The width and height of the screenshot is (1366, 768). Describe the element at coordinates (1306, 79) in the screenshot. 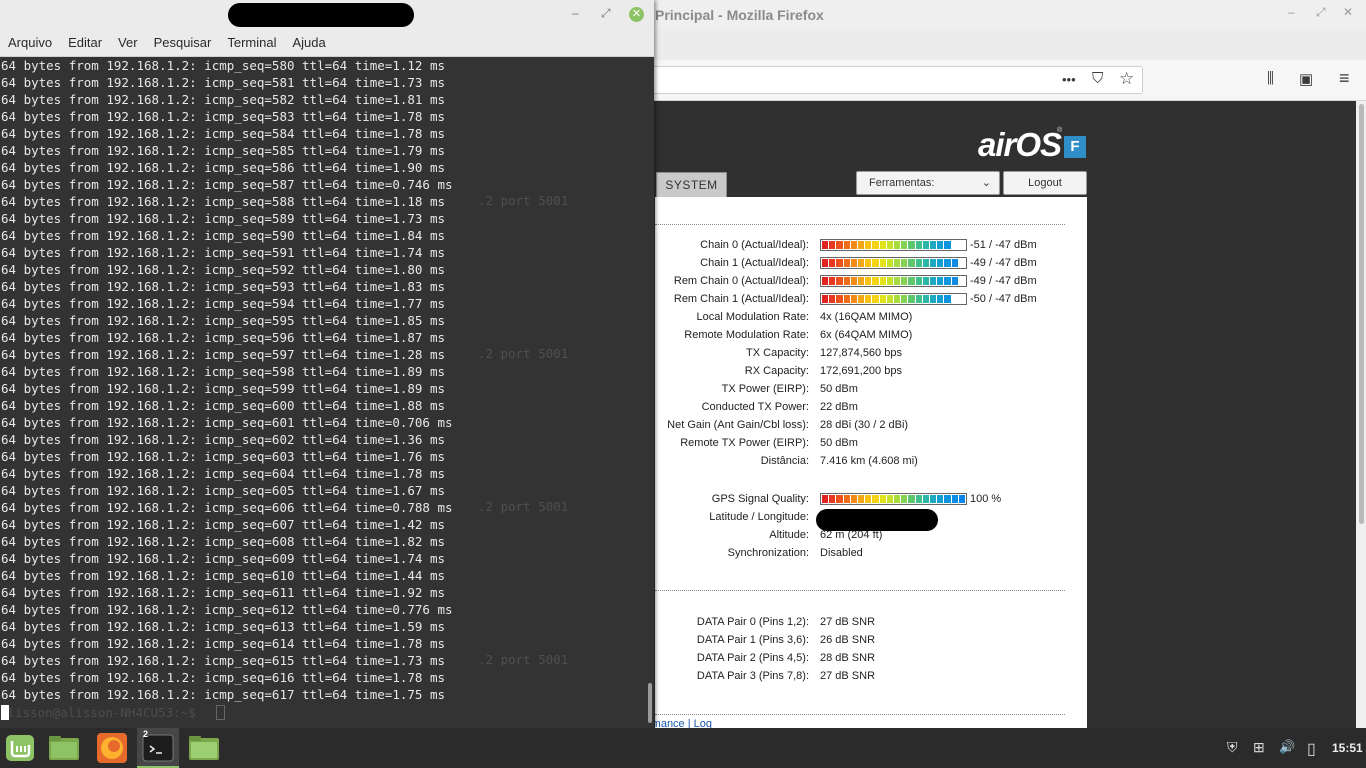

I see `sidebar-icon: ▣` at that location.